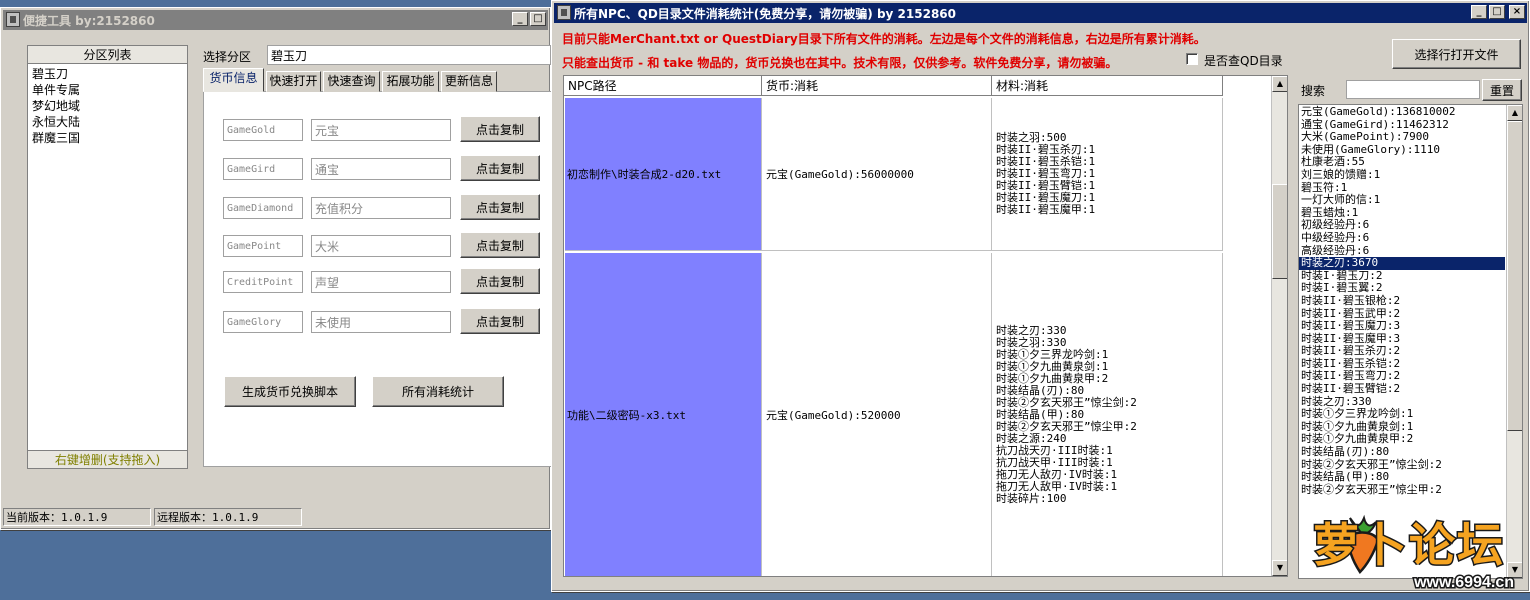 The width and height of the screenshot is (1530, 600). Describe the element at coordinates (107, 459) in the screenshot. I see `partition-footer: 右键增删(支持拖入)` at that location.